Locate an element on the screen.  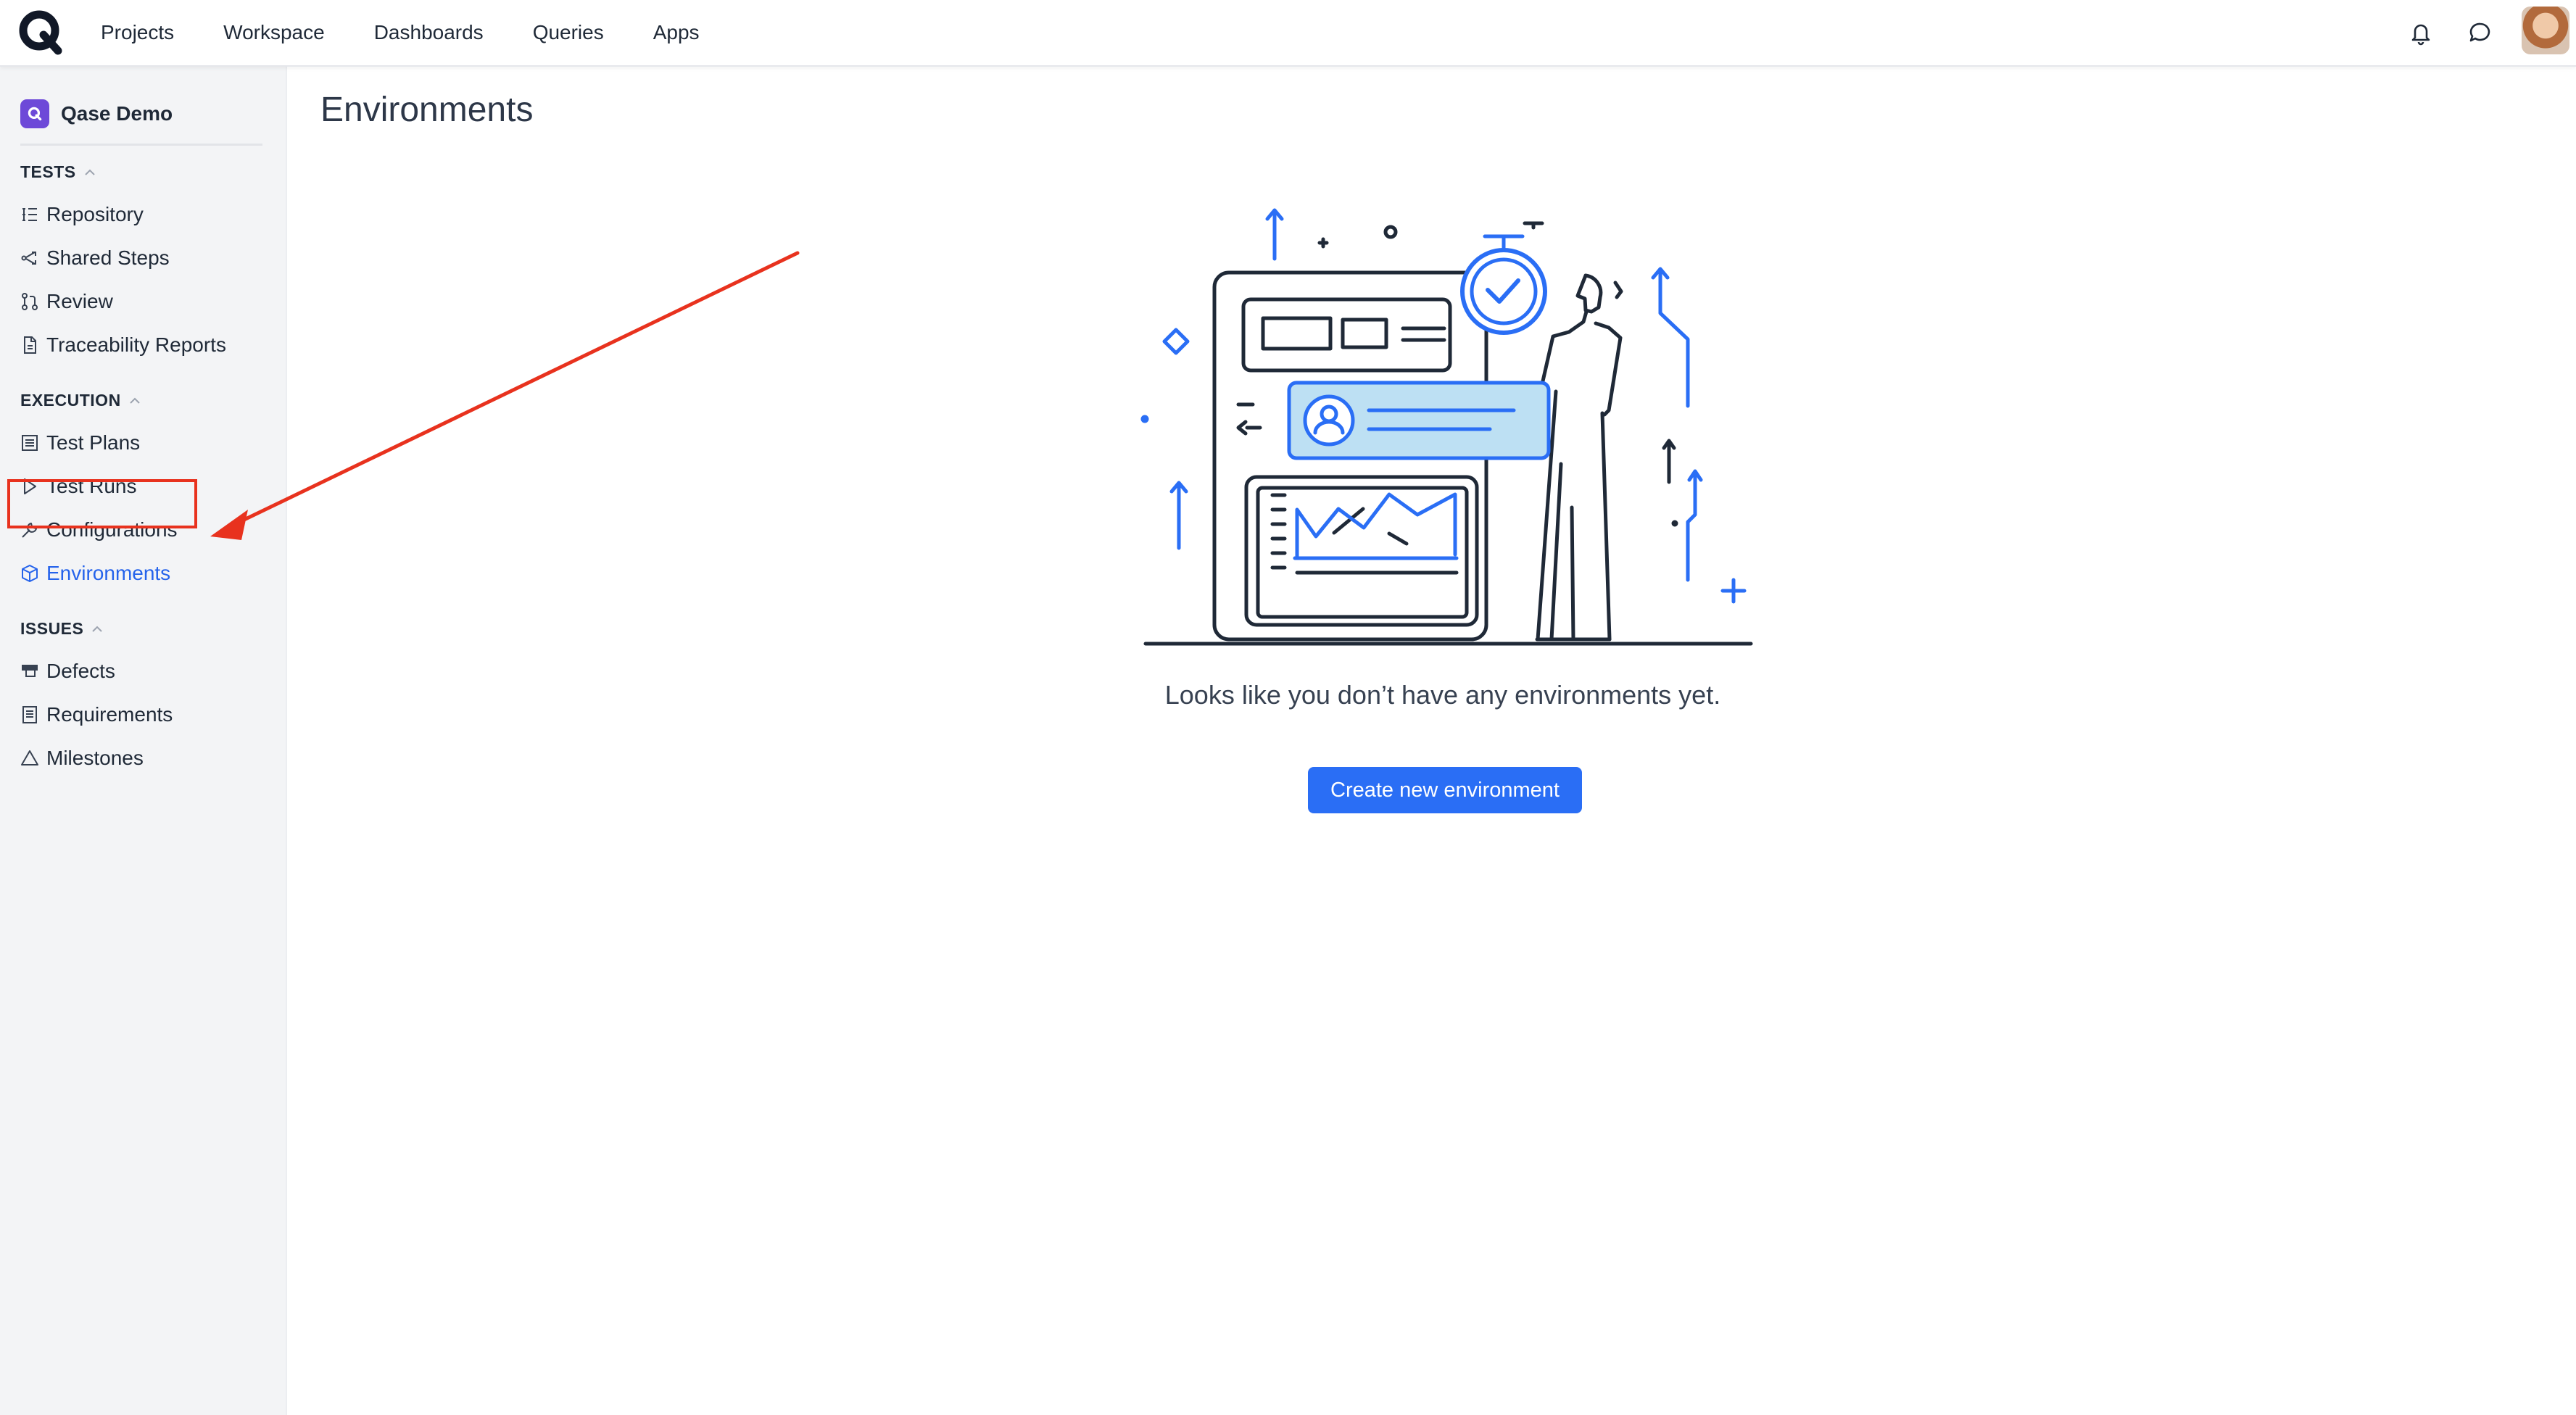
sidebar-item-shared-steps: Shared Steps is located at coordinates (95, 258).